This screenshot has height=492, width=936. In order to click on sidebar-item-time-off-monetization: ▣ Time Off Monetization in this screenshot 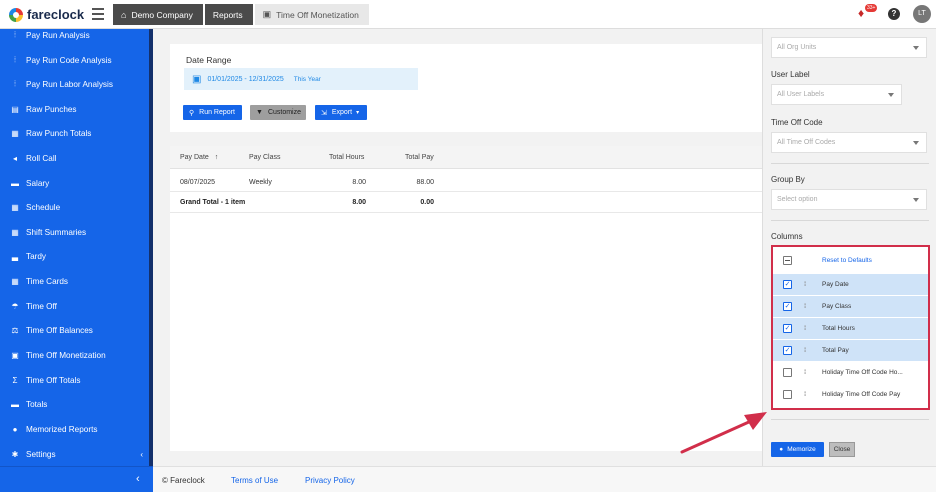, I will do `click(74, 355)`.